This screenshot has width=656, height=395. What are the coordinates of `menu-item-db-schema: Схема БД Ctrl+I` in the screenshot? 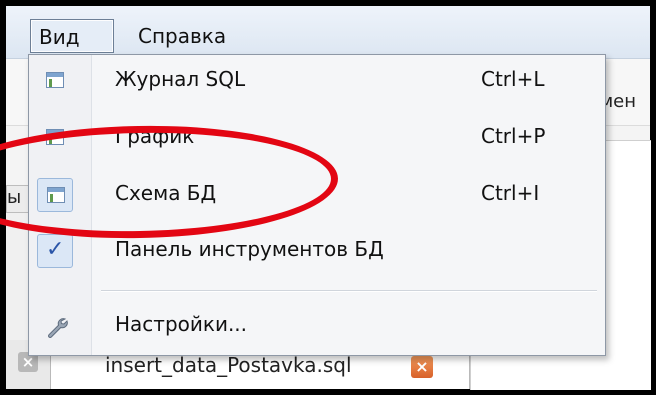 It's located at (317, 195).